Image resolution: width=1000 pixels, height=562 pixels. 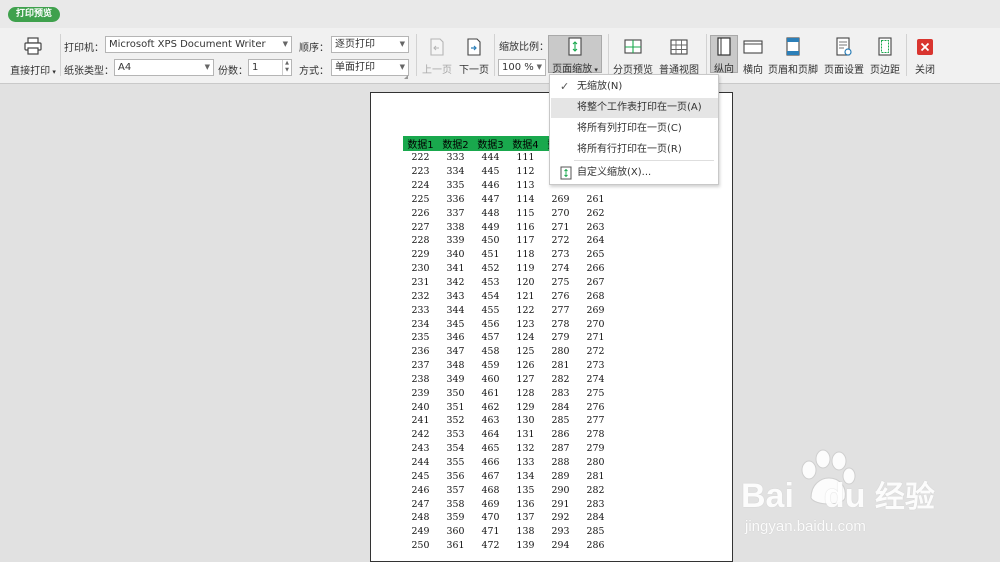 I want to click on table-cell: 283, so click(x=560, y=393).